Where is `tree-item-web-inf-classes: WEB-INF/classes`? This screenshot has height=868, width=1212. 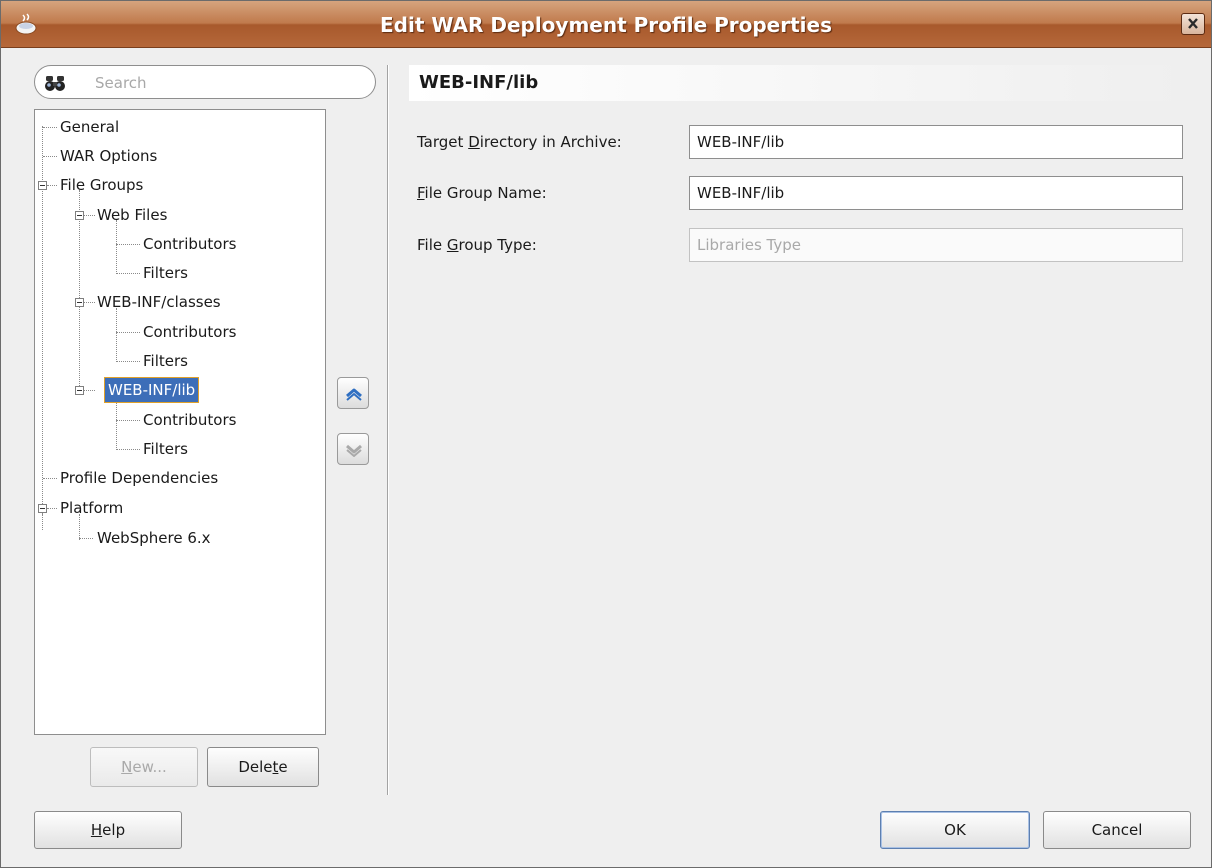 tree-item-web-inf-classes: WEB-INF/classes is located at coordinates (159, 302).